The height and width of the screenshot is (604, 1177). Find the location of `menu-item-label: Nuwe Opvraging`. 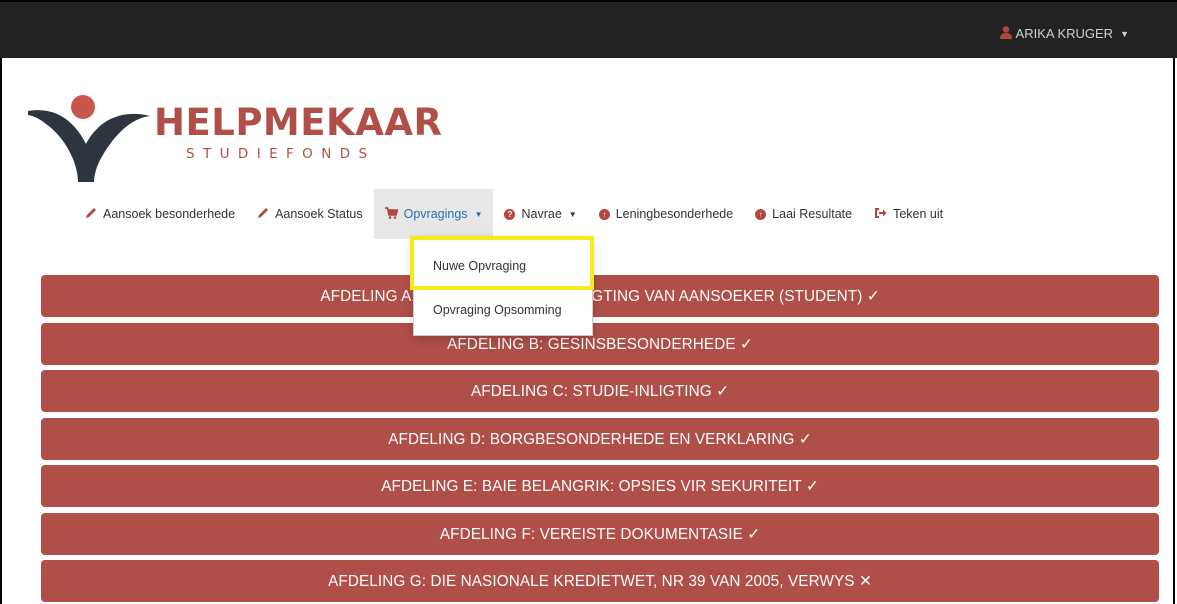

menu-item-label: Nuwe Opvraging is located at coordinates (480, 266).